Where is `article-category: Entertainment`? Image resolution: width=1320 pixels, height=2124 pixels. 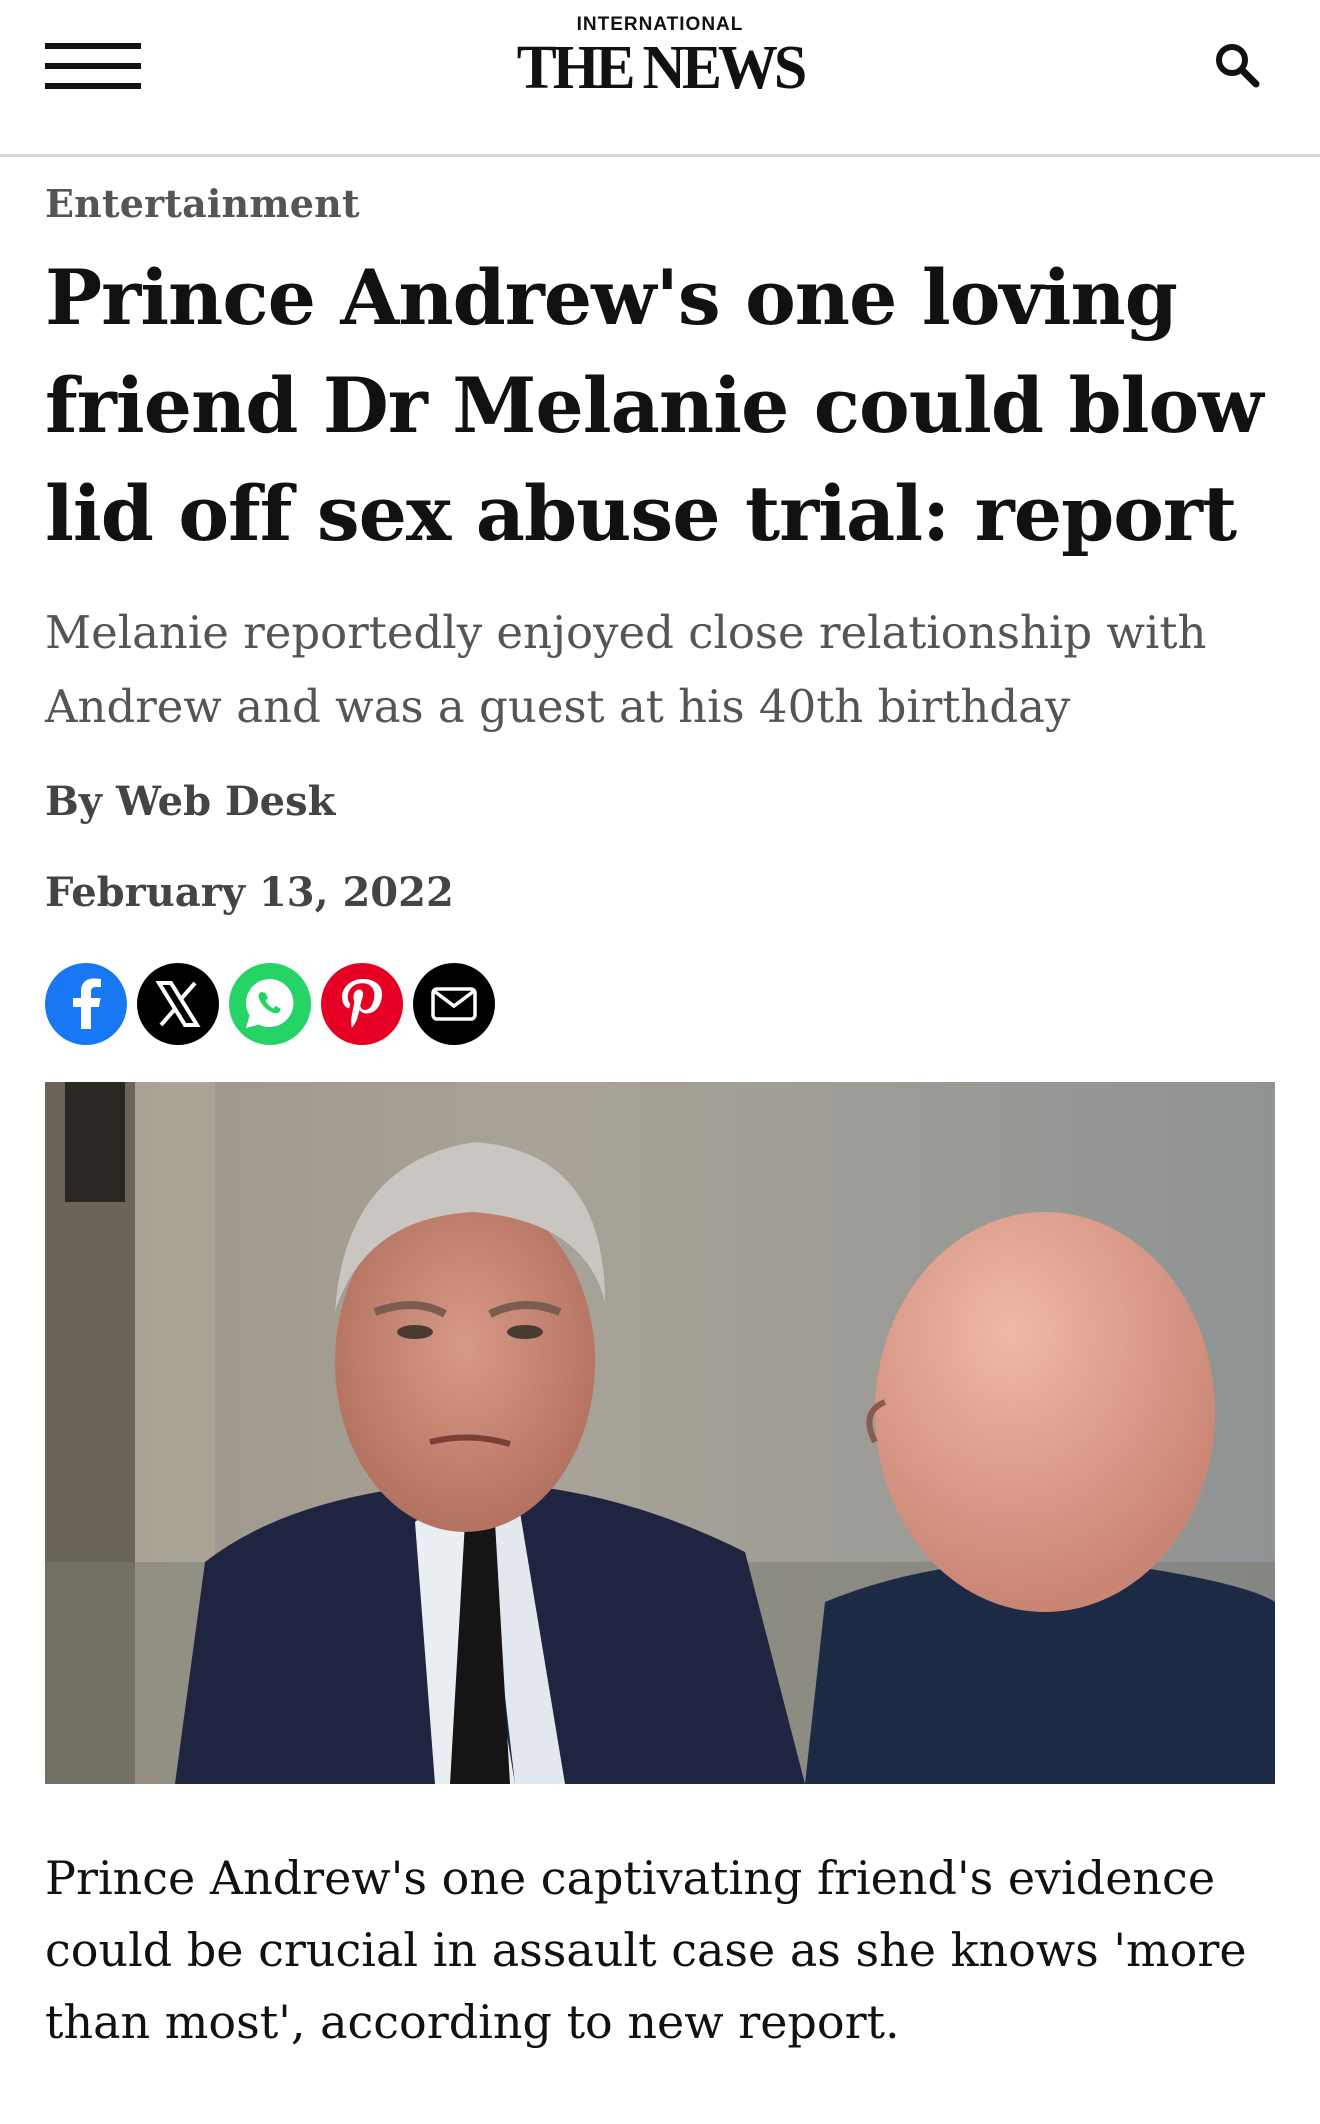
article-category: Entertainment is located at coordinates (660, 203).